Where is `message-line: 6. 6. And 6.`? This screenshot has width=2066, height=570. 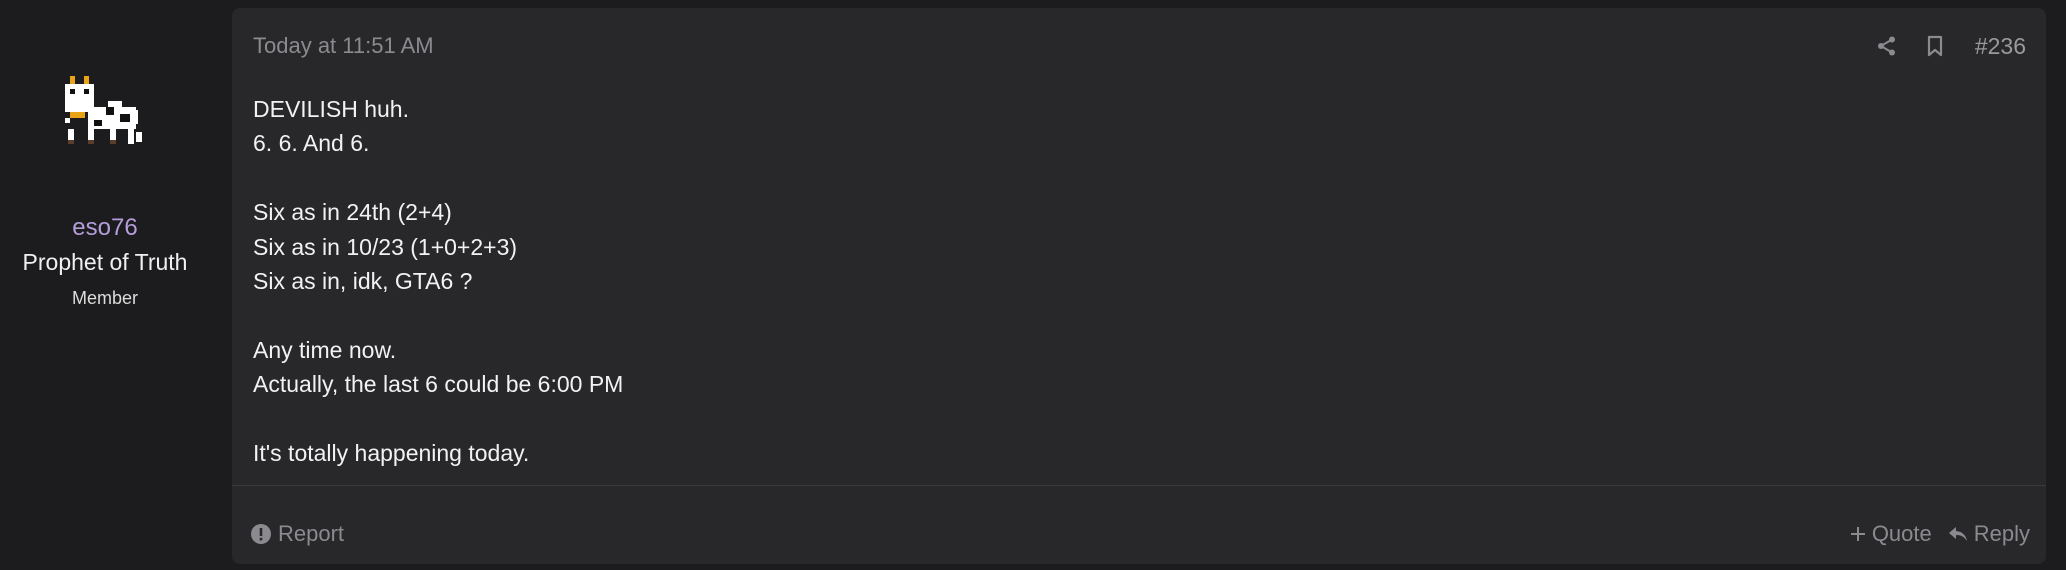 message-line: 6. 6. And 6. is located at coordinates (311, 143).